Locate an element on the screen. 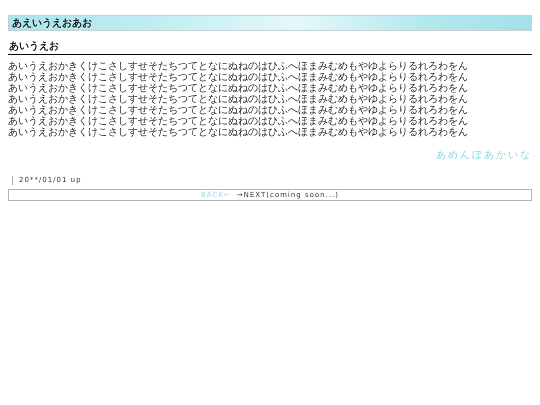 This screenshot has height=405, width=540. page-title: あえいうえおあお is located at coordinates (52, 23).